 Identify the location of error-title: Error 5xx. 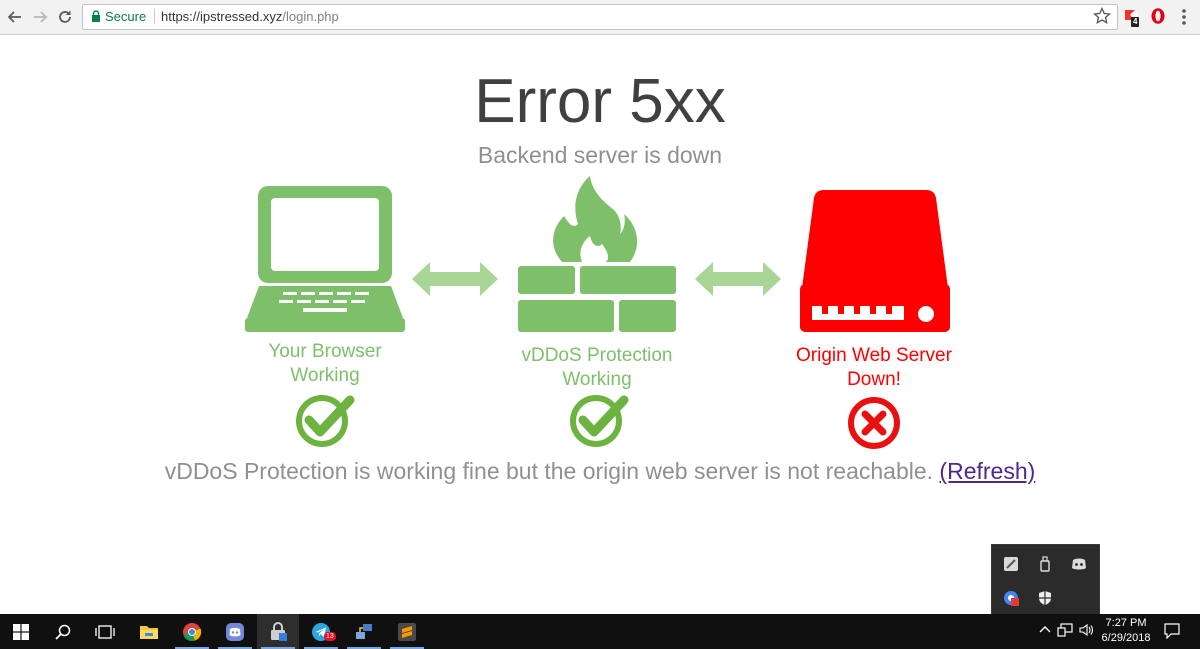
(600, 101).